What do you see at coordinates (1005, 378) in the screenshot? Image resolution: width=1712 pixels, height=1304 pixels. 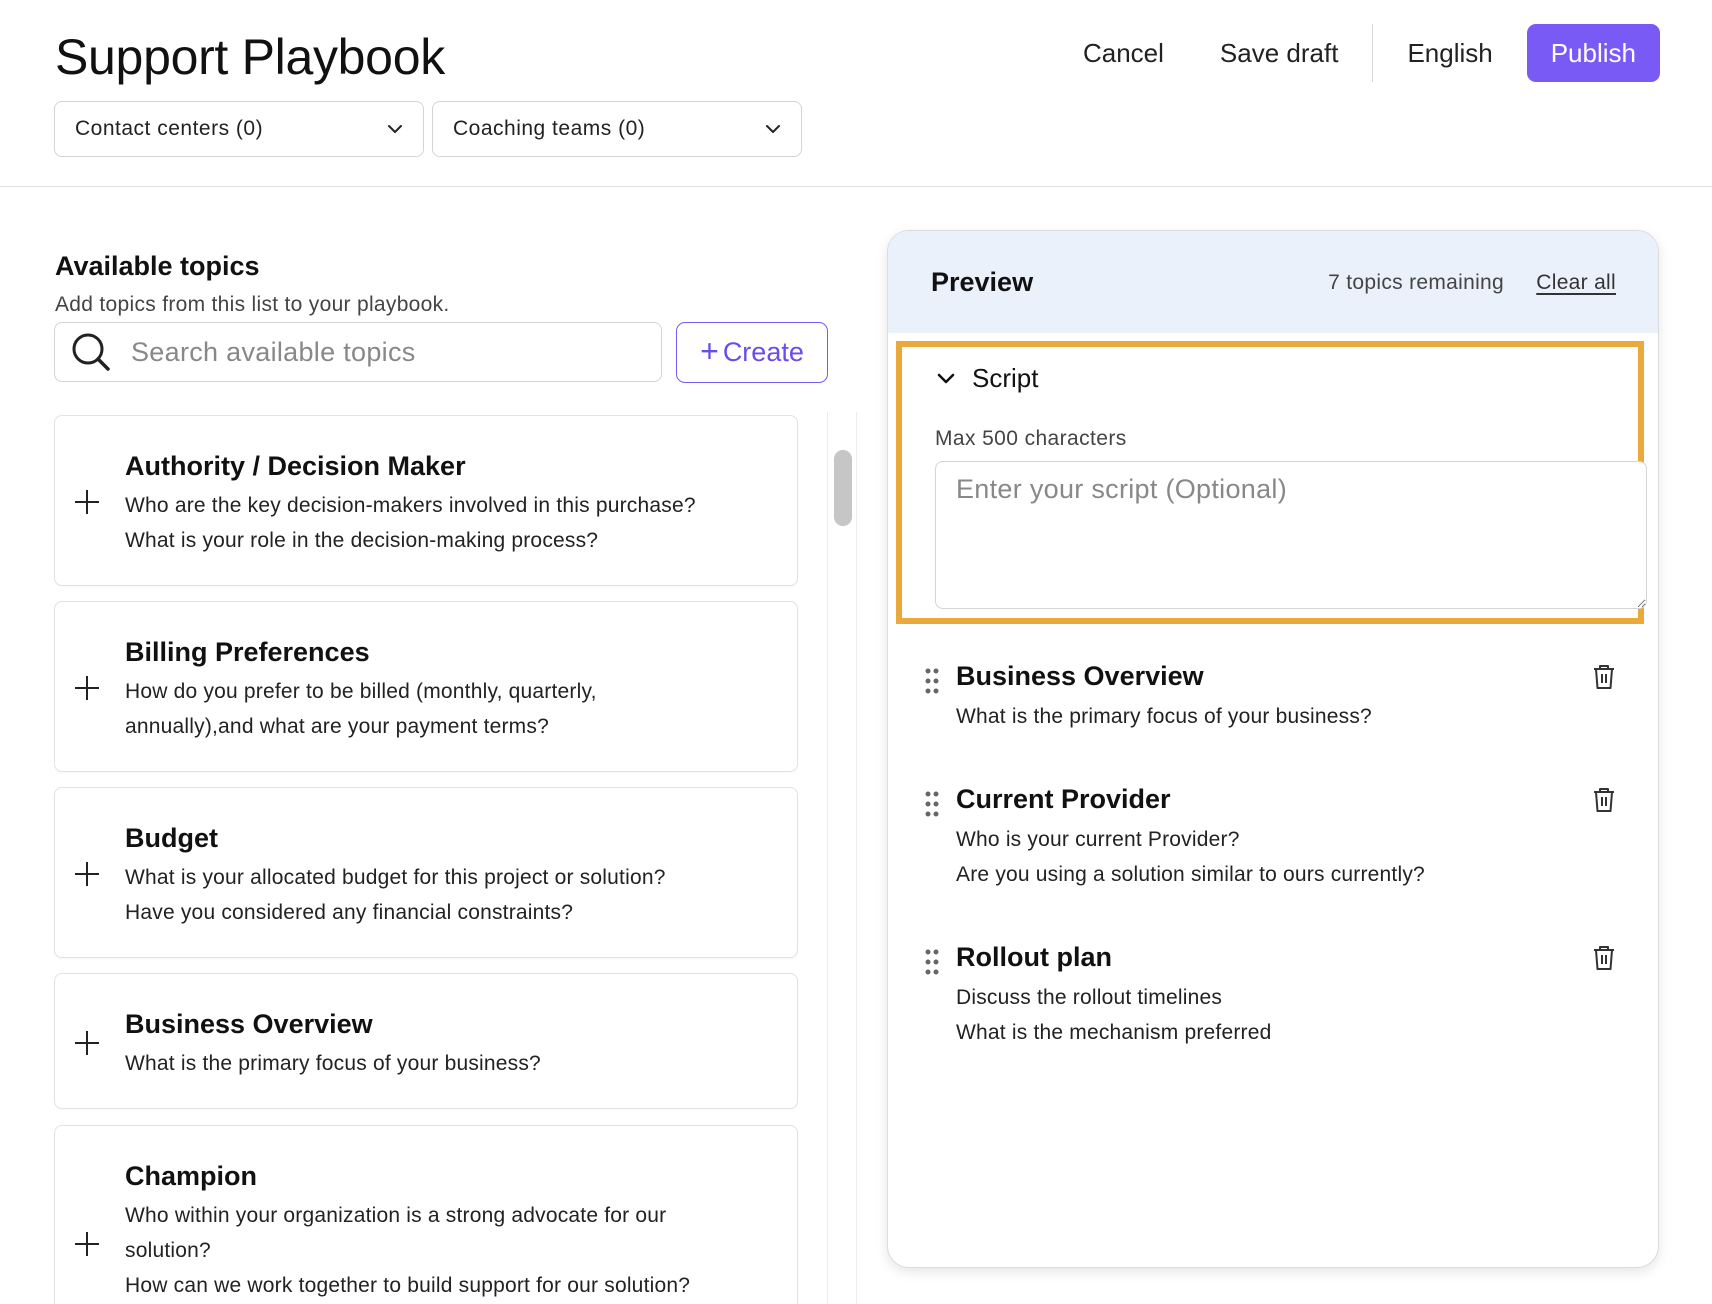 I see `script-label: Script` at bounding box center [1005, 378].